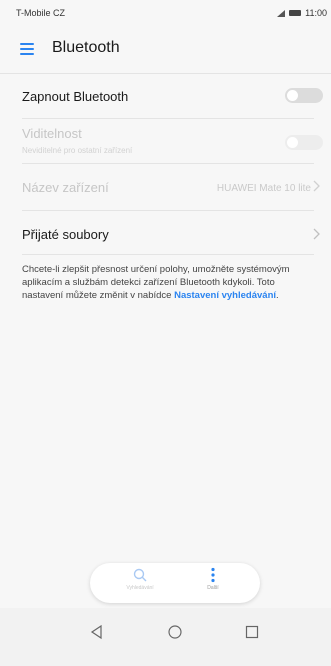  I want to click on status-indicators: 11:00, so click(302, 13).